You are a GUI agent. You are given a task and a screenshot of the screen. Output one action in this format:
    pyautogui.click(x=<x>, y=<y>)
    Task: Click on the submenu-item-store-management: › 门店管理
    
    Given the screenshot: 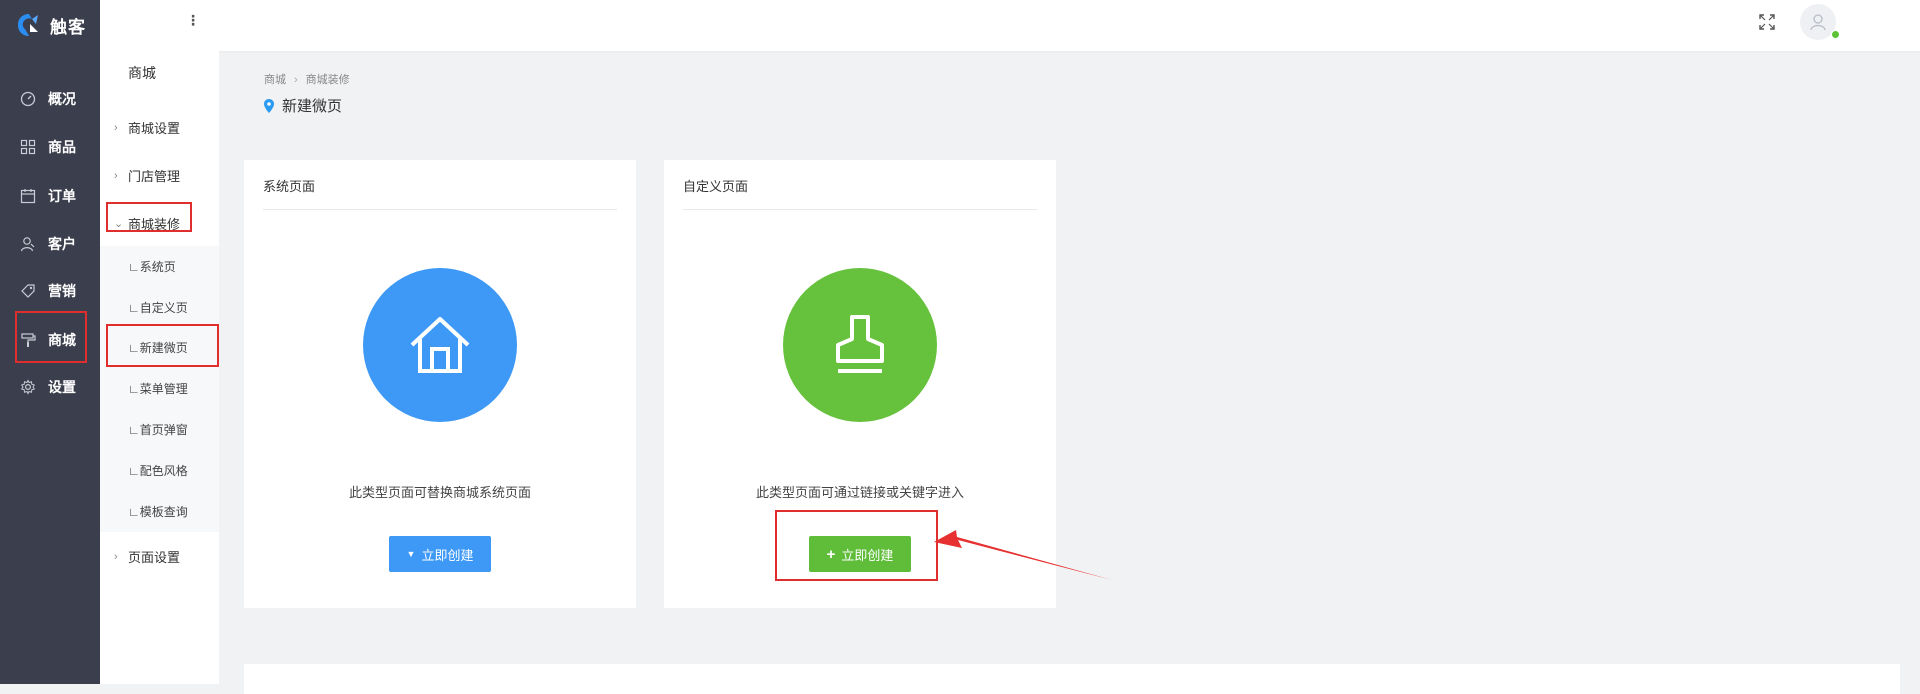 What is the action you would take?
    pyautogui.click(x=147, y=175)
    